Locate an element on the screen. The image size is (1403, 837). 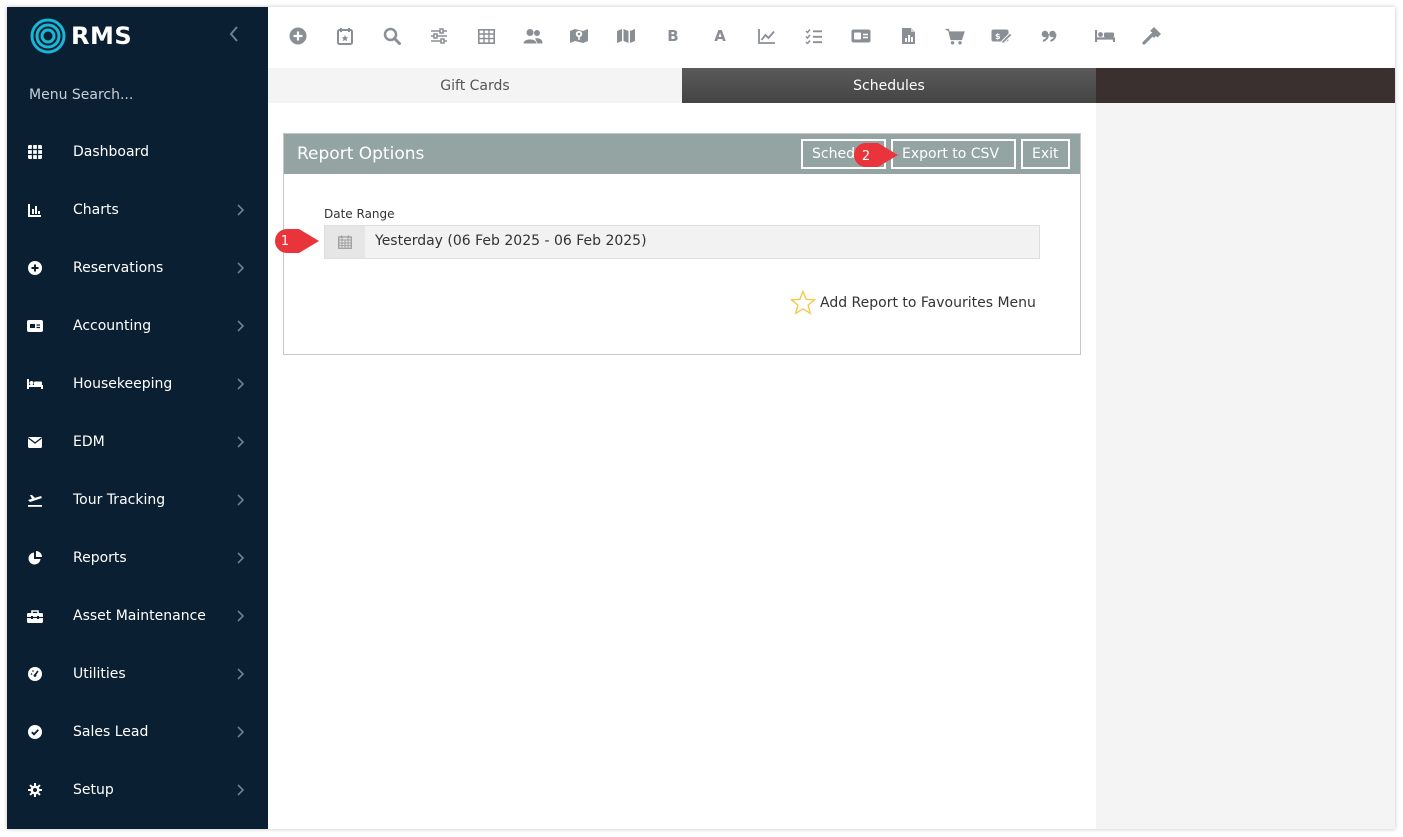
pie-chart-icon is located at coordinates (35, 558).